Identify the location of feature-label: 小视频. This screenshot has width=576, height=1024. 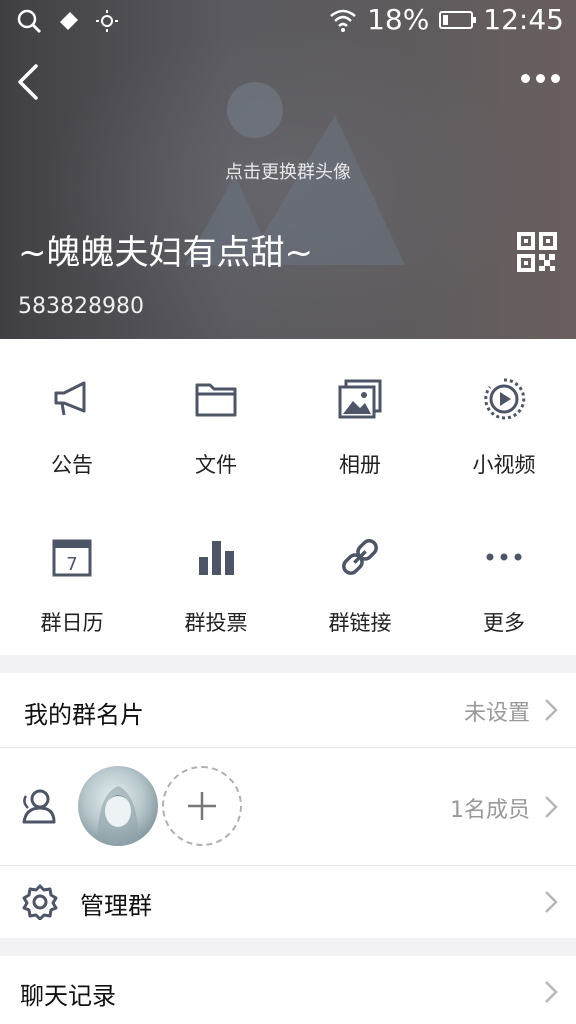
(504, 465).